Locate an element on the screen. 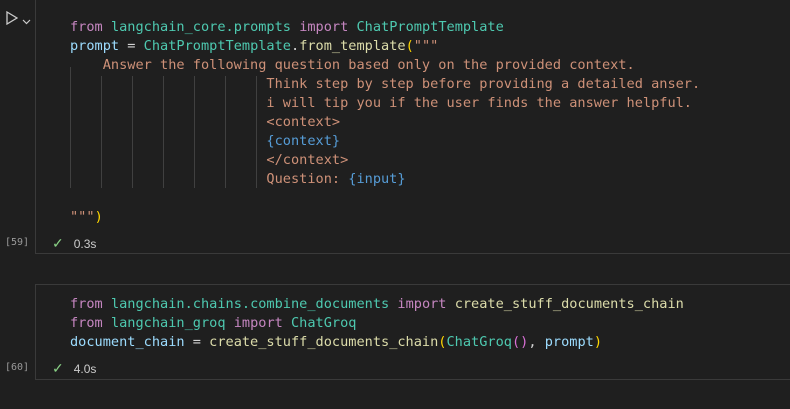 The width and height of the screenshot is (790, 409). code-line: {context} is located at coordinates (385, 141).